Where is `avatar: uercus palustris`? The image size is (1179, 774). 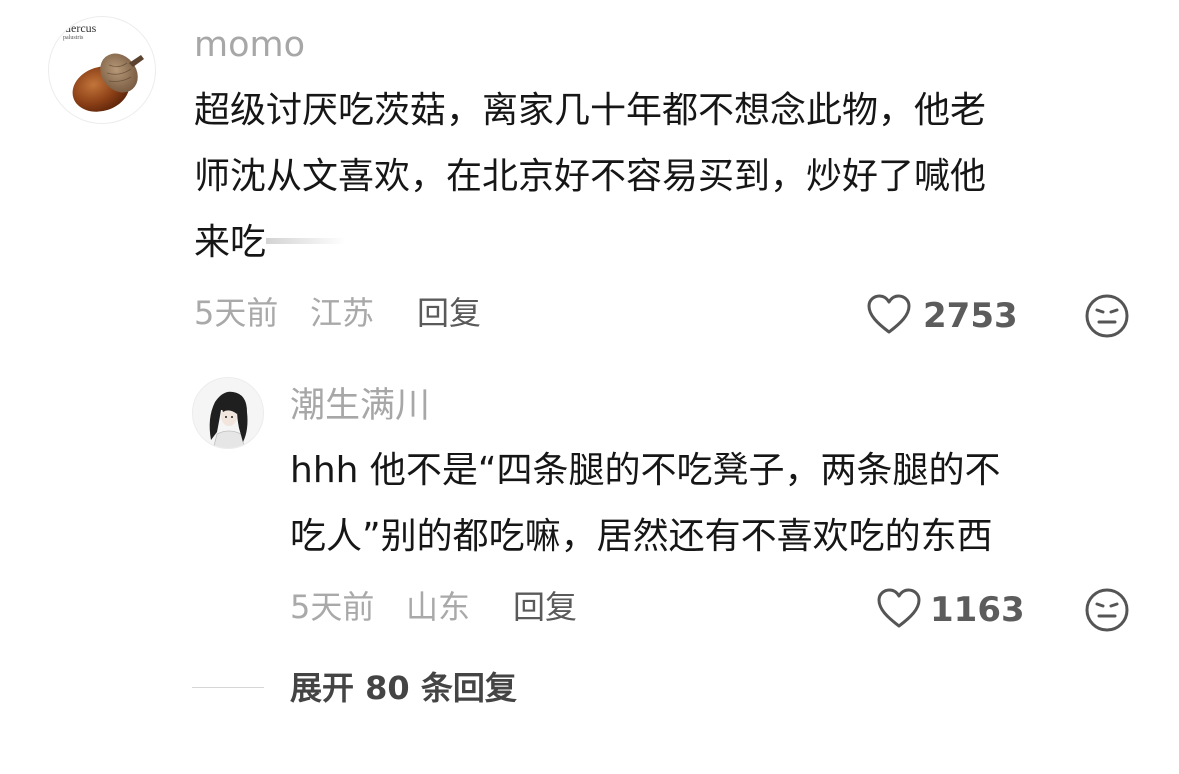 avatar: uercus palustris is located at coordinates (102, 70).